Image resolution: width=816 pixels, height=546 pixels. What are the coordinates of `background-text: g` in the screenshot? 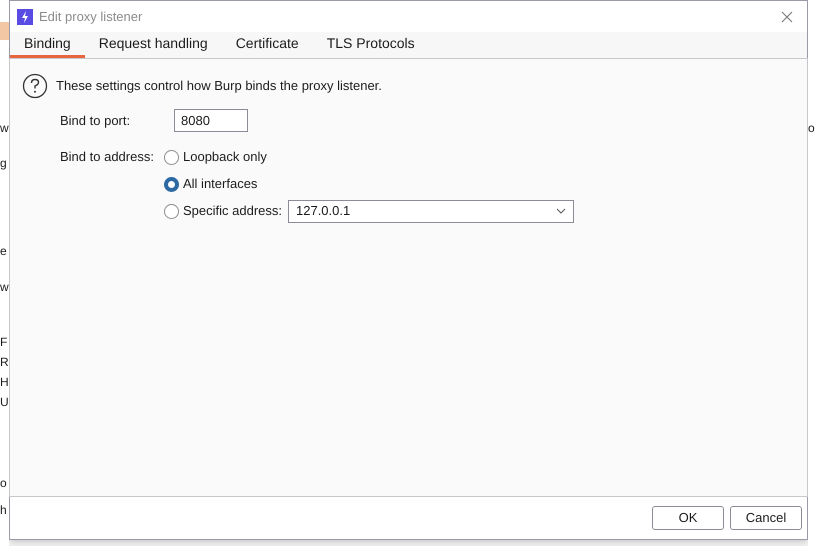 It's located at (3, 163).